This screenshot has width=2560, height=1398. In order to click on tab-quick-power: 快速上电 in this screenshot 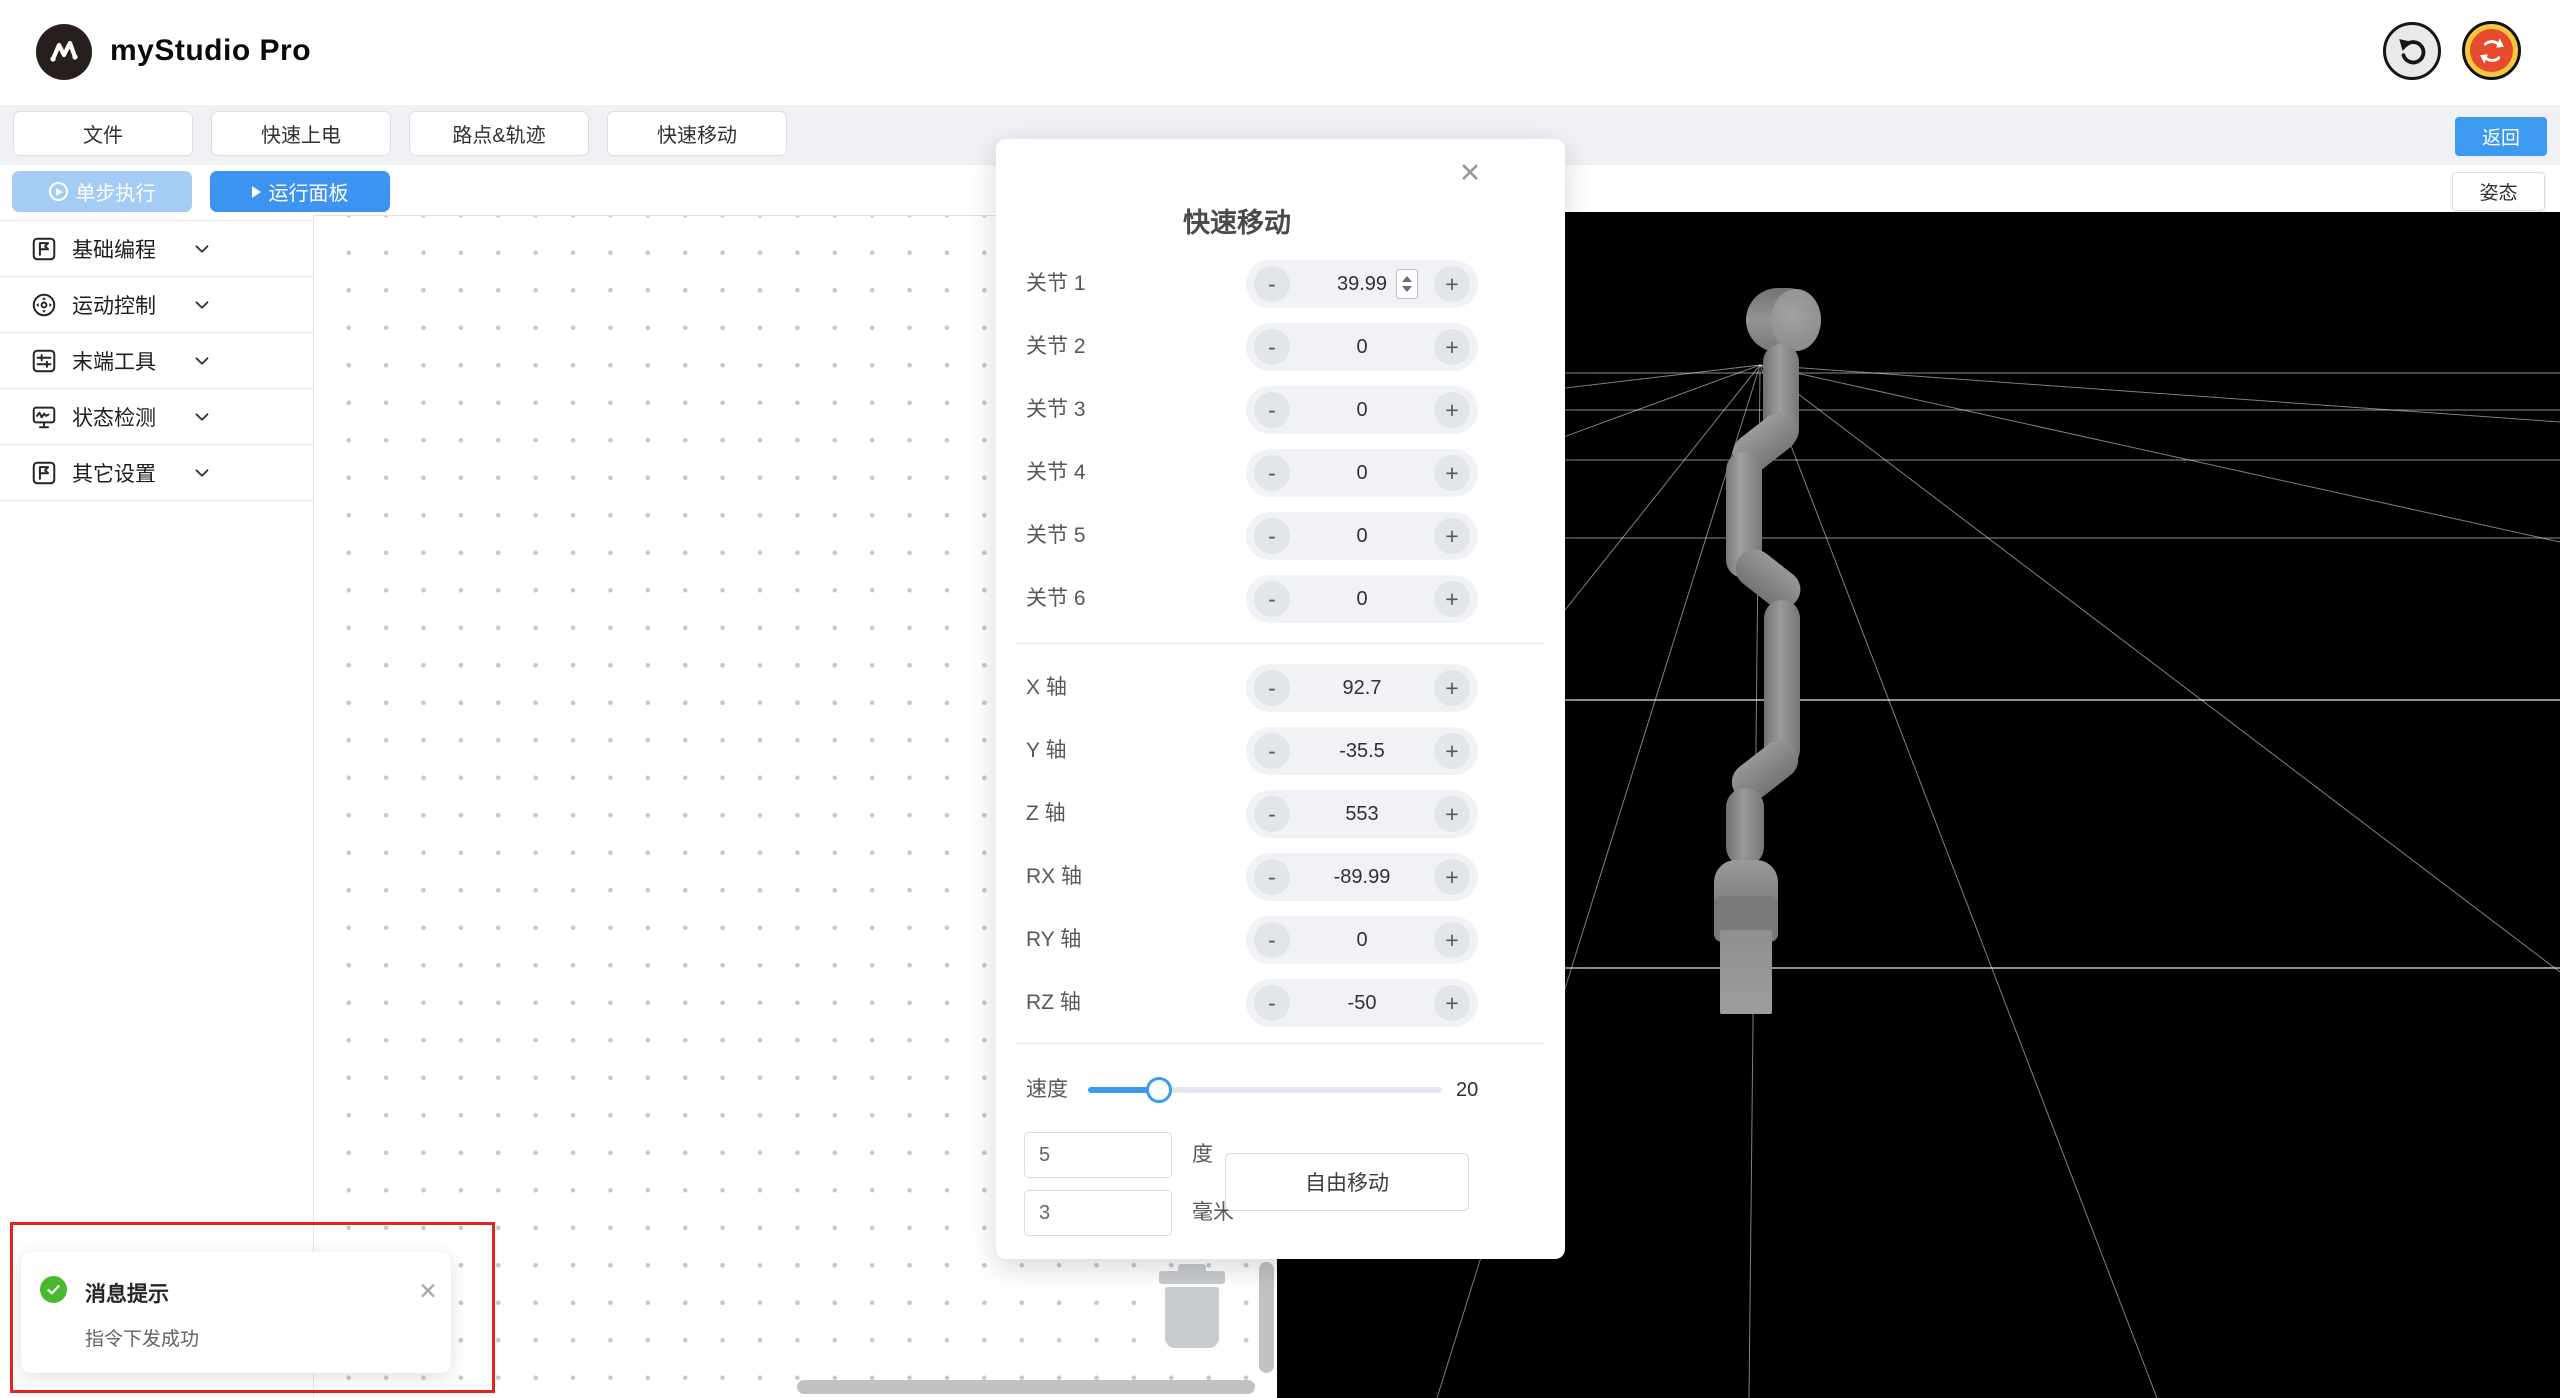, I will do `click(301, 133)`.